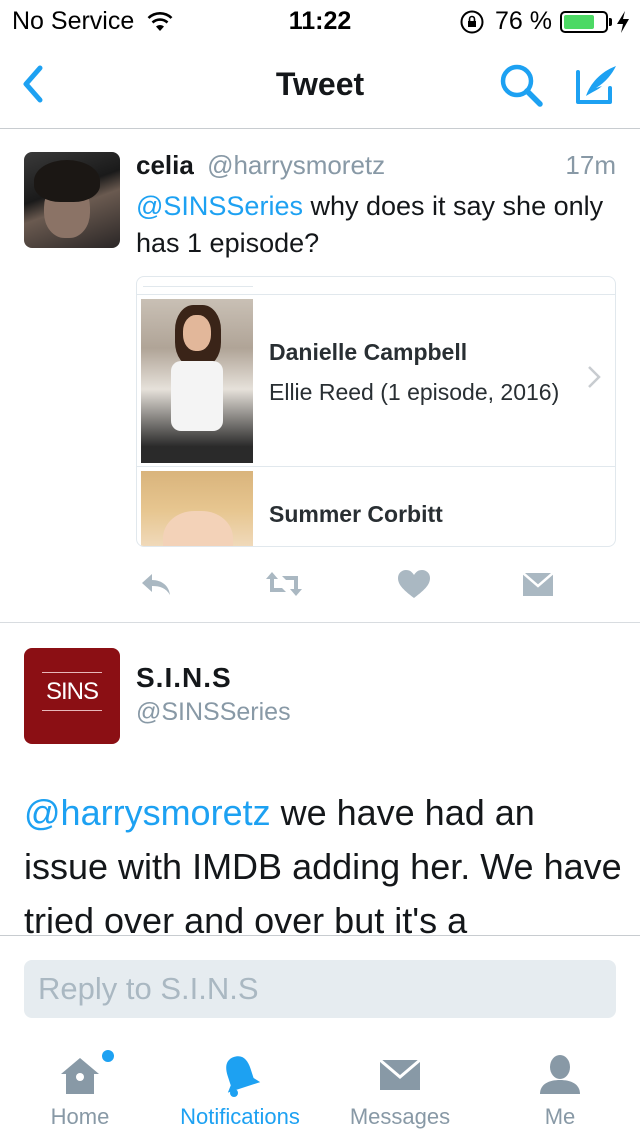 The width and height of the screenshot is (640, 1136). Describe the element at coordinates (80, 1076) in the screenshot. I see `home-icon` at that location.